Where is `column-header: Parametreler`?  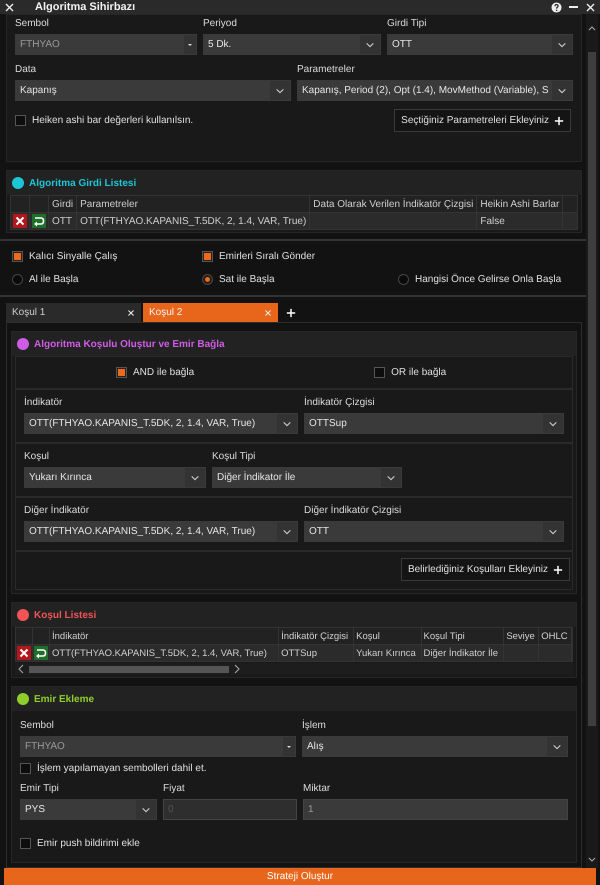 column-header: Parametreler is located at coordinates (193, 204).